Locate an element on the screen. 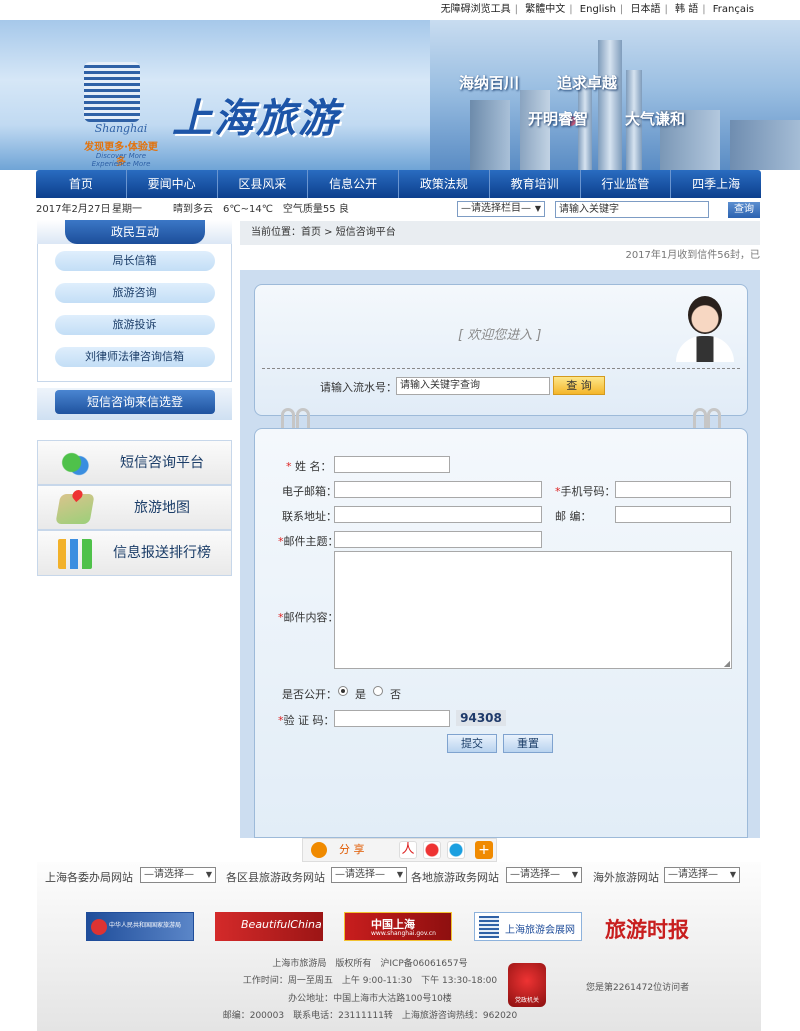  feature-sms-platform: 短信咨询平台 is located at coordinates (134, 462).